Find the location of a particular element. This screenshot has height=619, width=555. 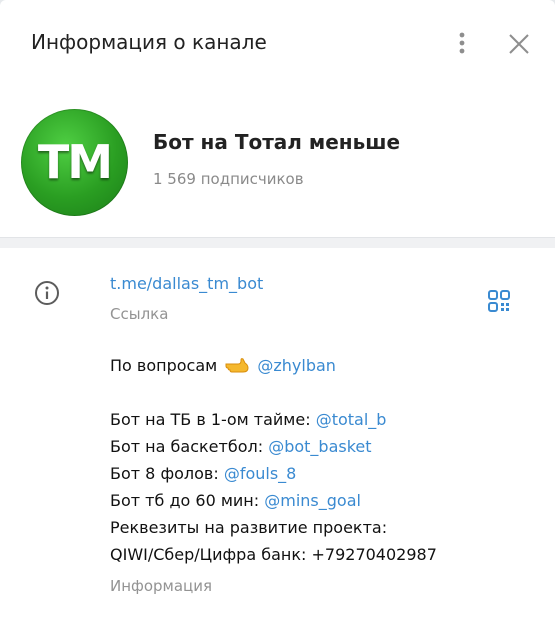

qr-code-button is located at coordinates (499, 301).